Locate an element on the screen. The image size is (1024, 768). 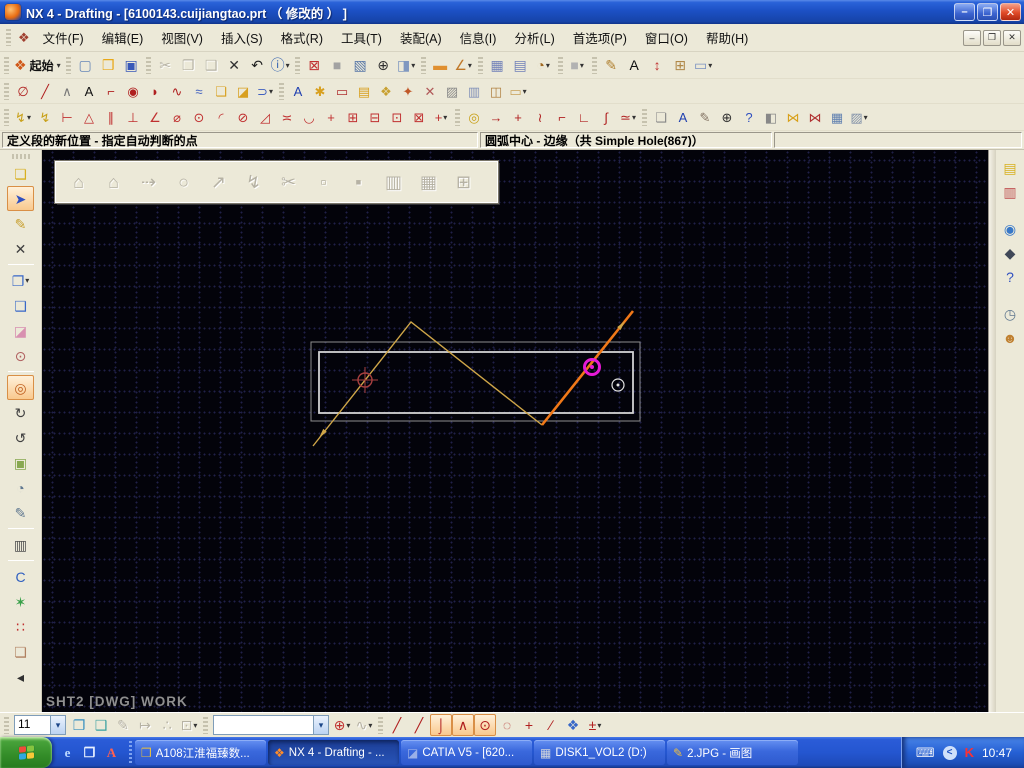
view-label-button: ❏ is located at coordinates (661, 117).